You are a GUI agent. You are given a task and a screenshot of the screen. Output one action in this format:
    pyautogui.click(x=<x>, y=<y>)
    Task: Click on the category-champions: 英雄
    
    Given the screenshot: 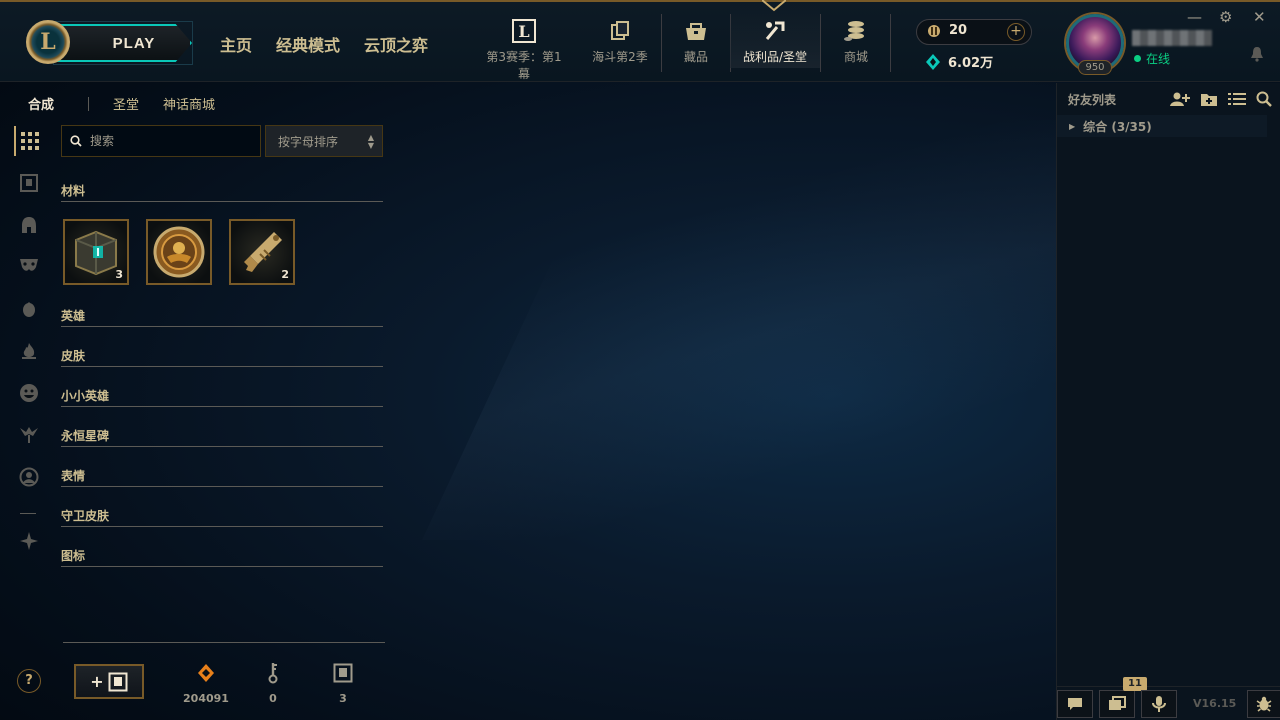 What is the action you would take?
    pyautogui.click(x=222, y=317)
    